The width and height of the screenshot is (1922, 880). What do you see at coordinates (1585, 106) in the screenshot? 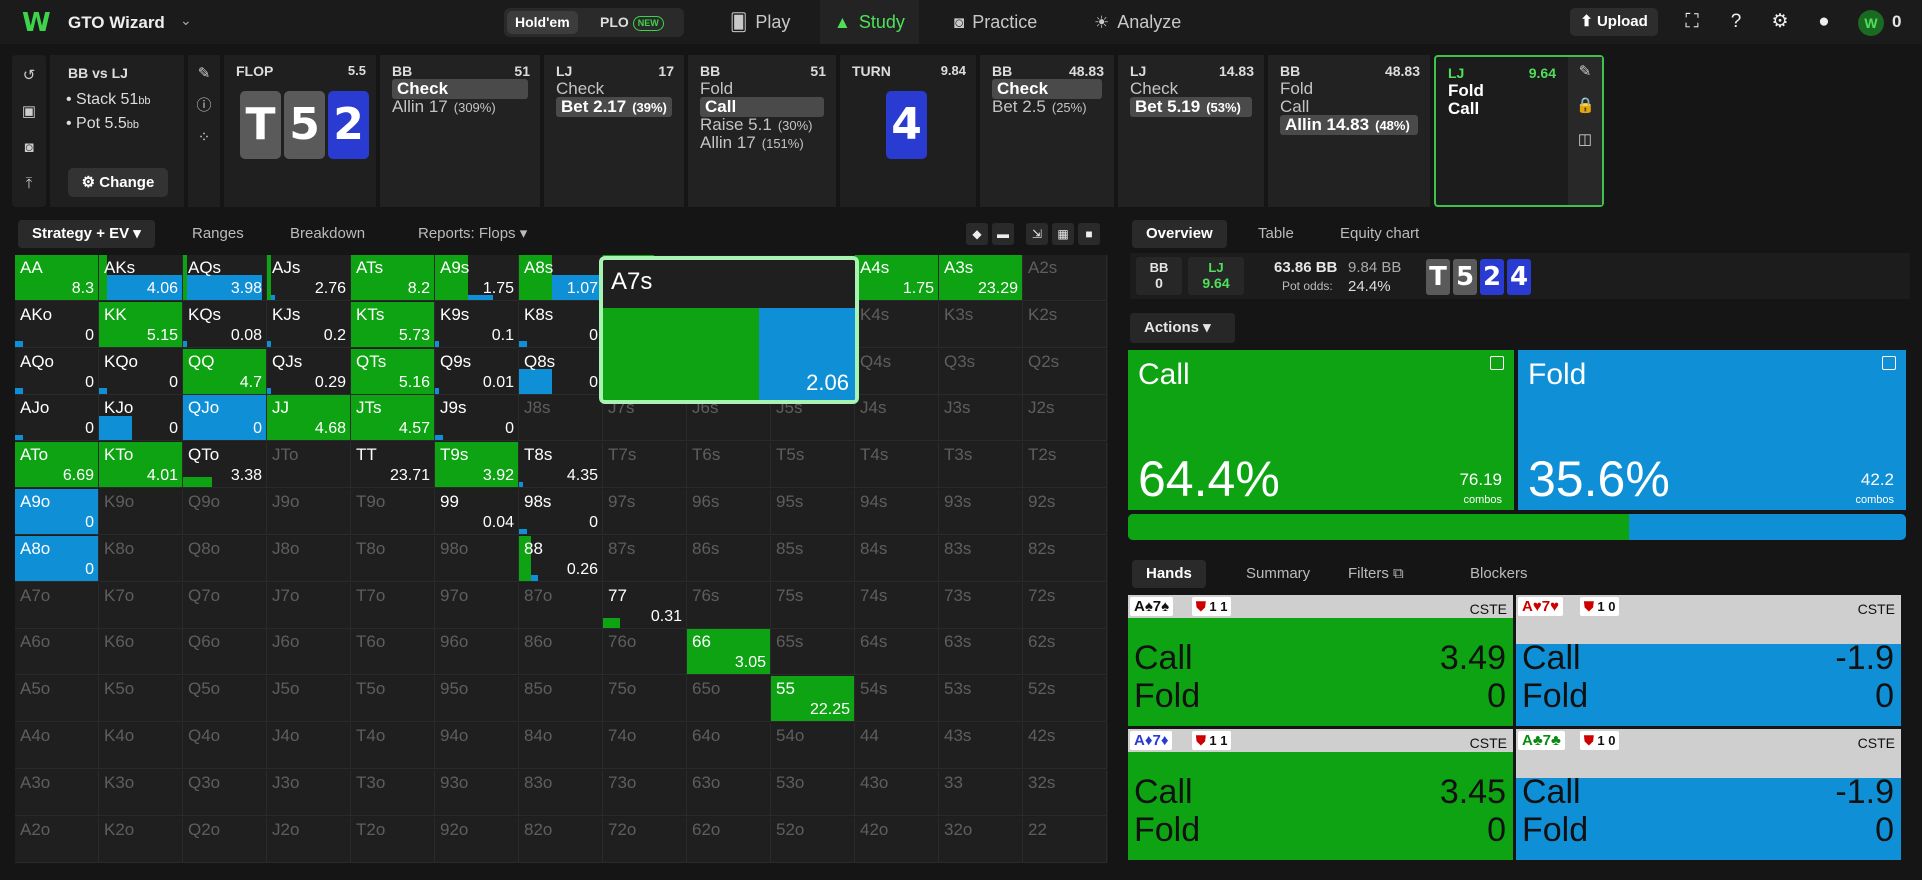
I see `lock-icon: 🔒` at bounding box center [1585, 106].